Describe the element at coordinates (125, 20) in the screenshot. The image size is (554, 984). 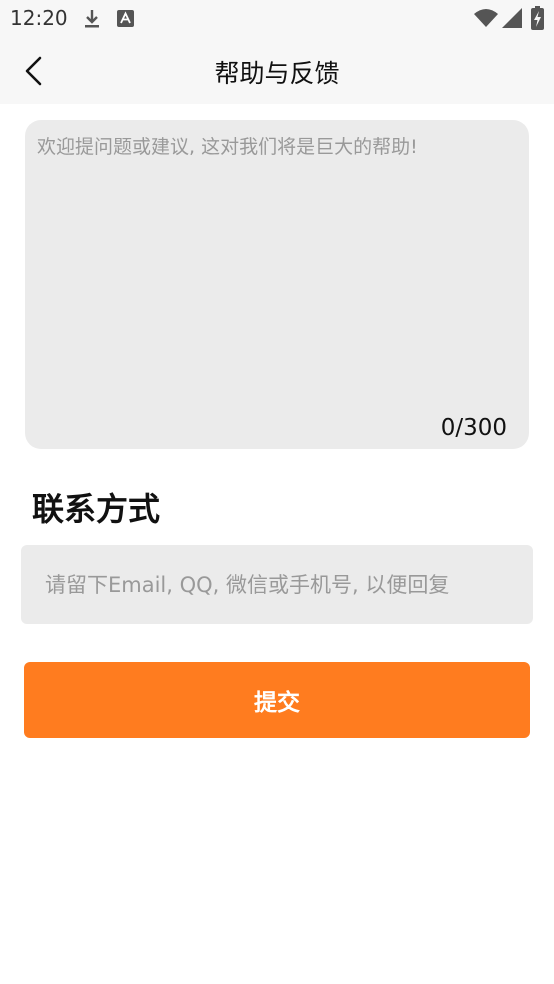
I see `font-a-icon` at that location.